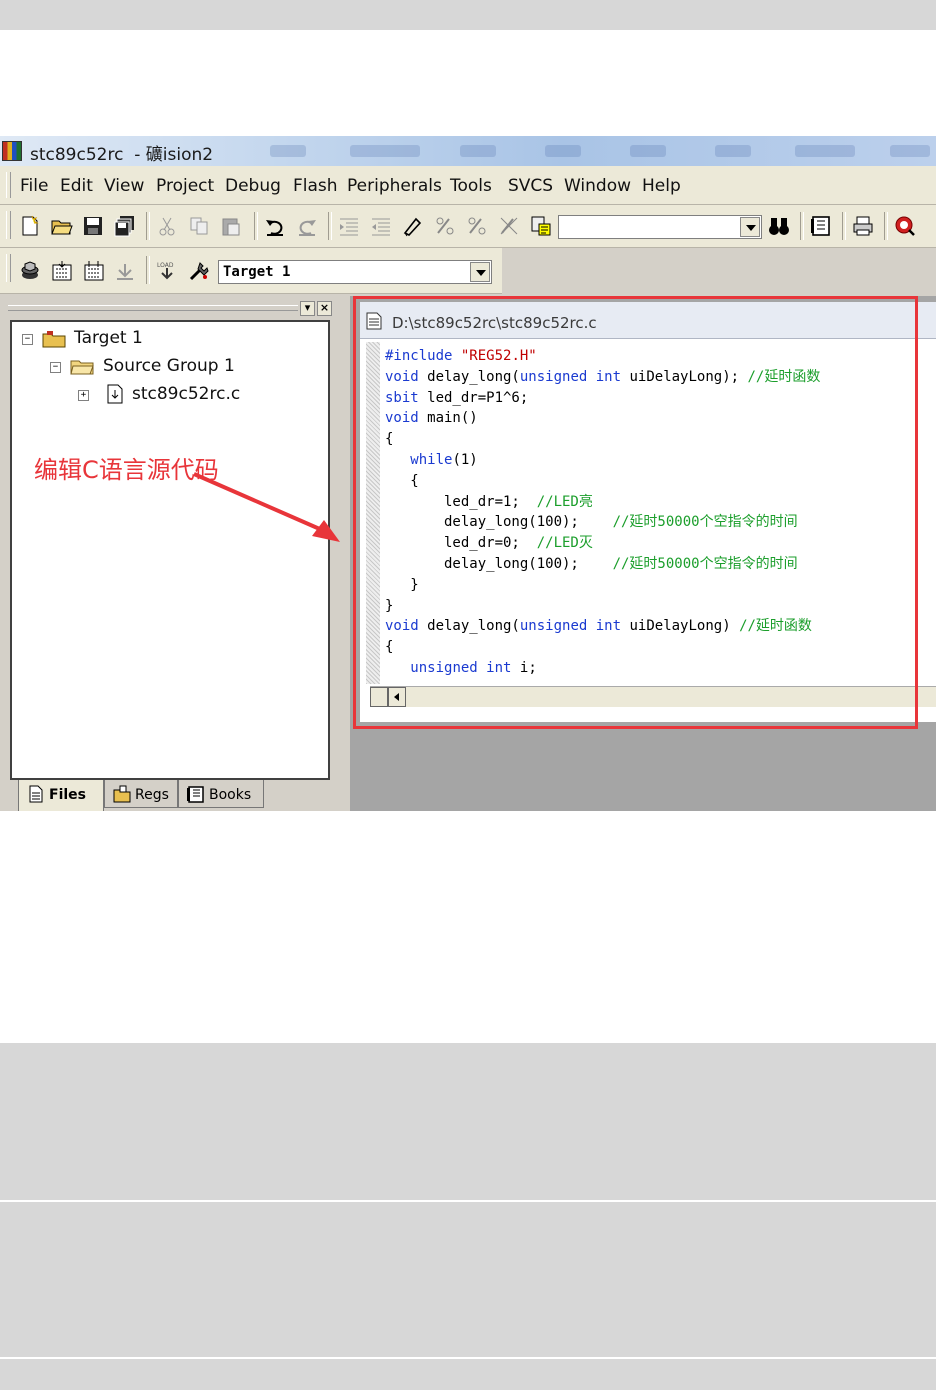 The image size is (936, 1390). Describe the element at coordinates (779, 226) in the screenshot. I see `find-binoculars-icon` at that location.